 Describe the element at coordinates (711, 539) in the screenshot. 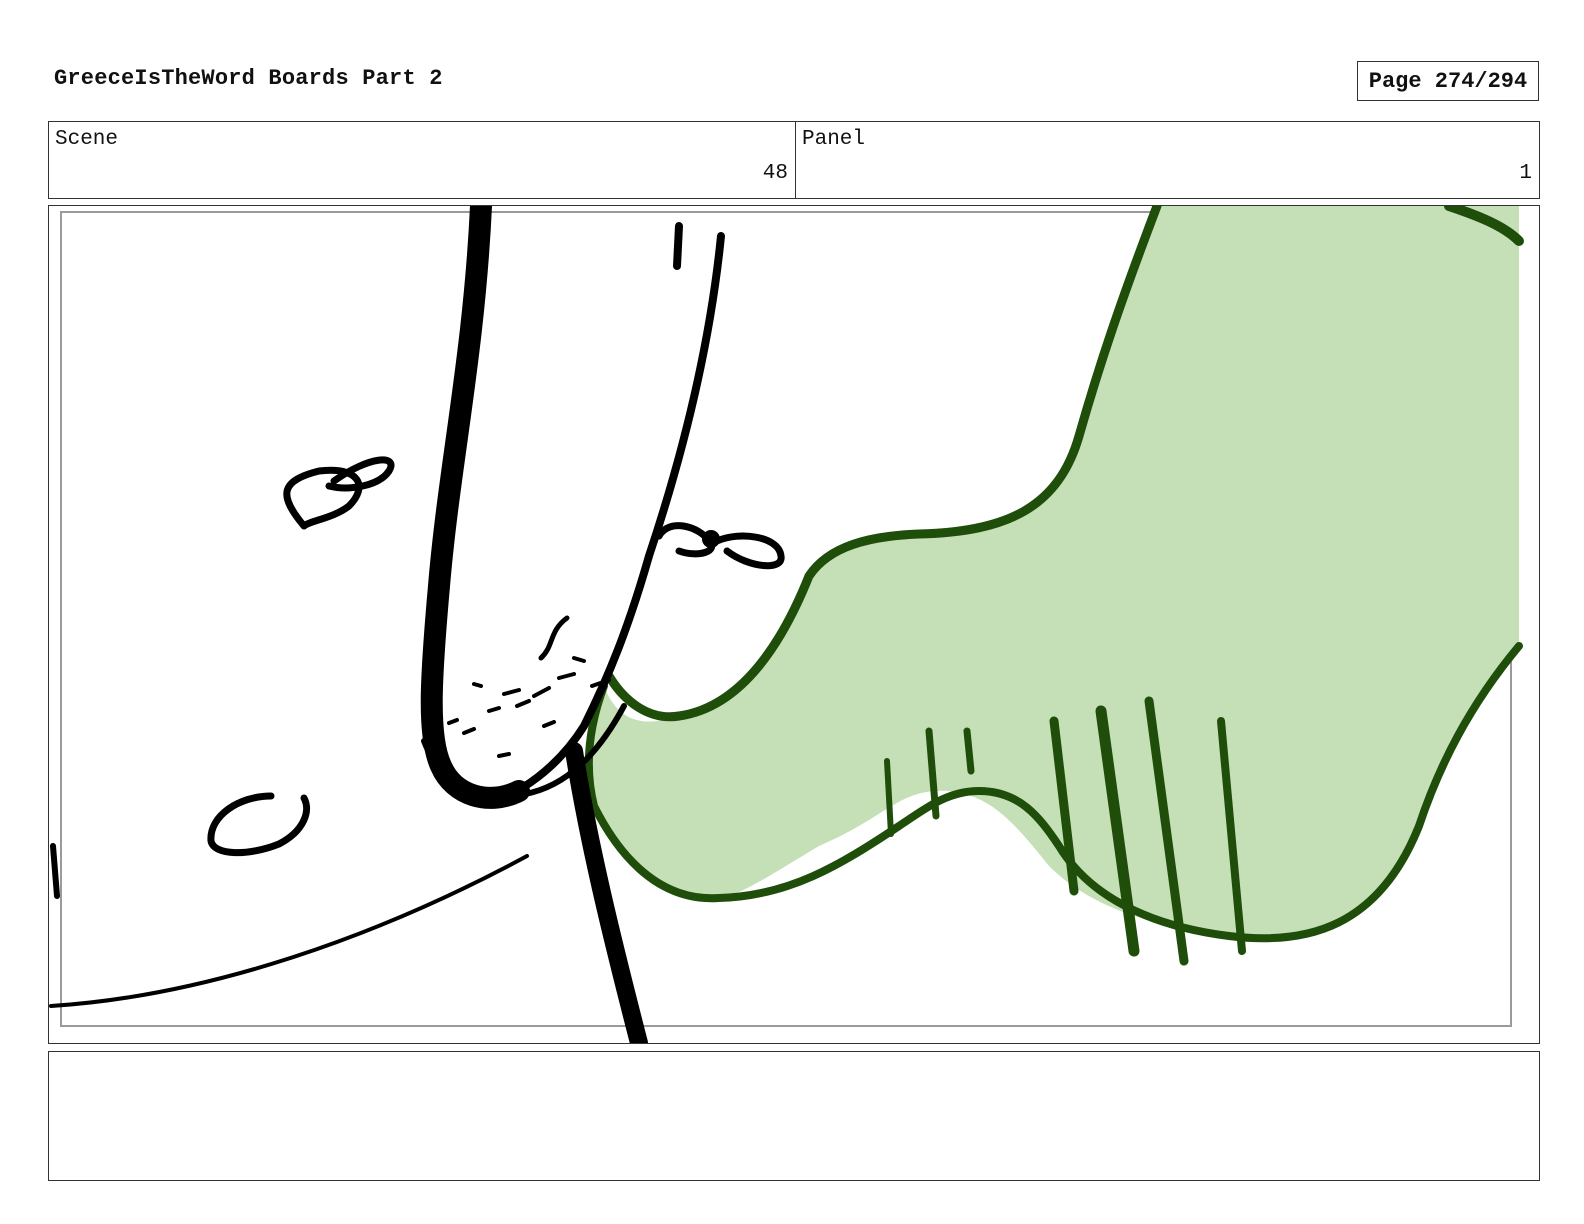

I see `swirl-dot` at that location.